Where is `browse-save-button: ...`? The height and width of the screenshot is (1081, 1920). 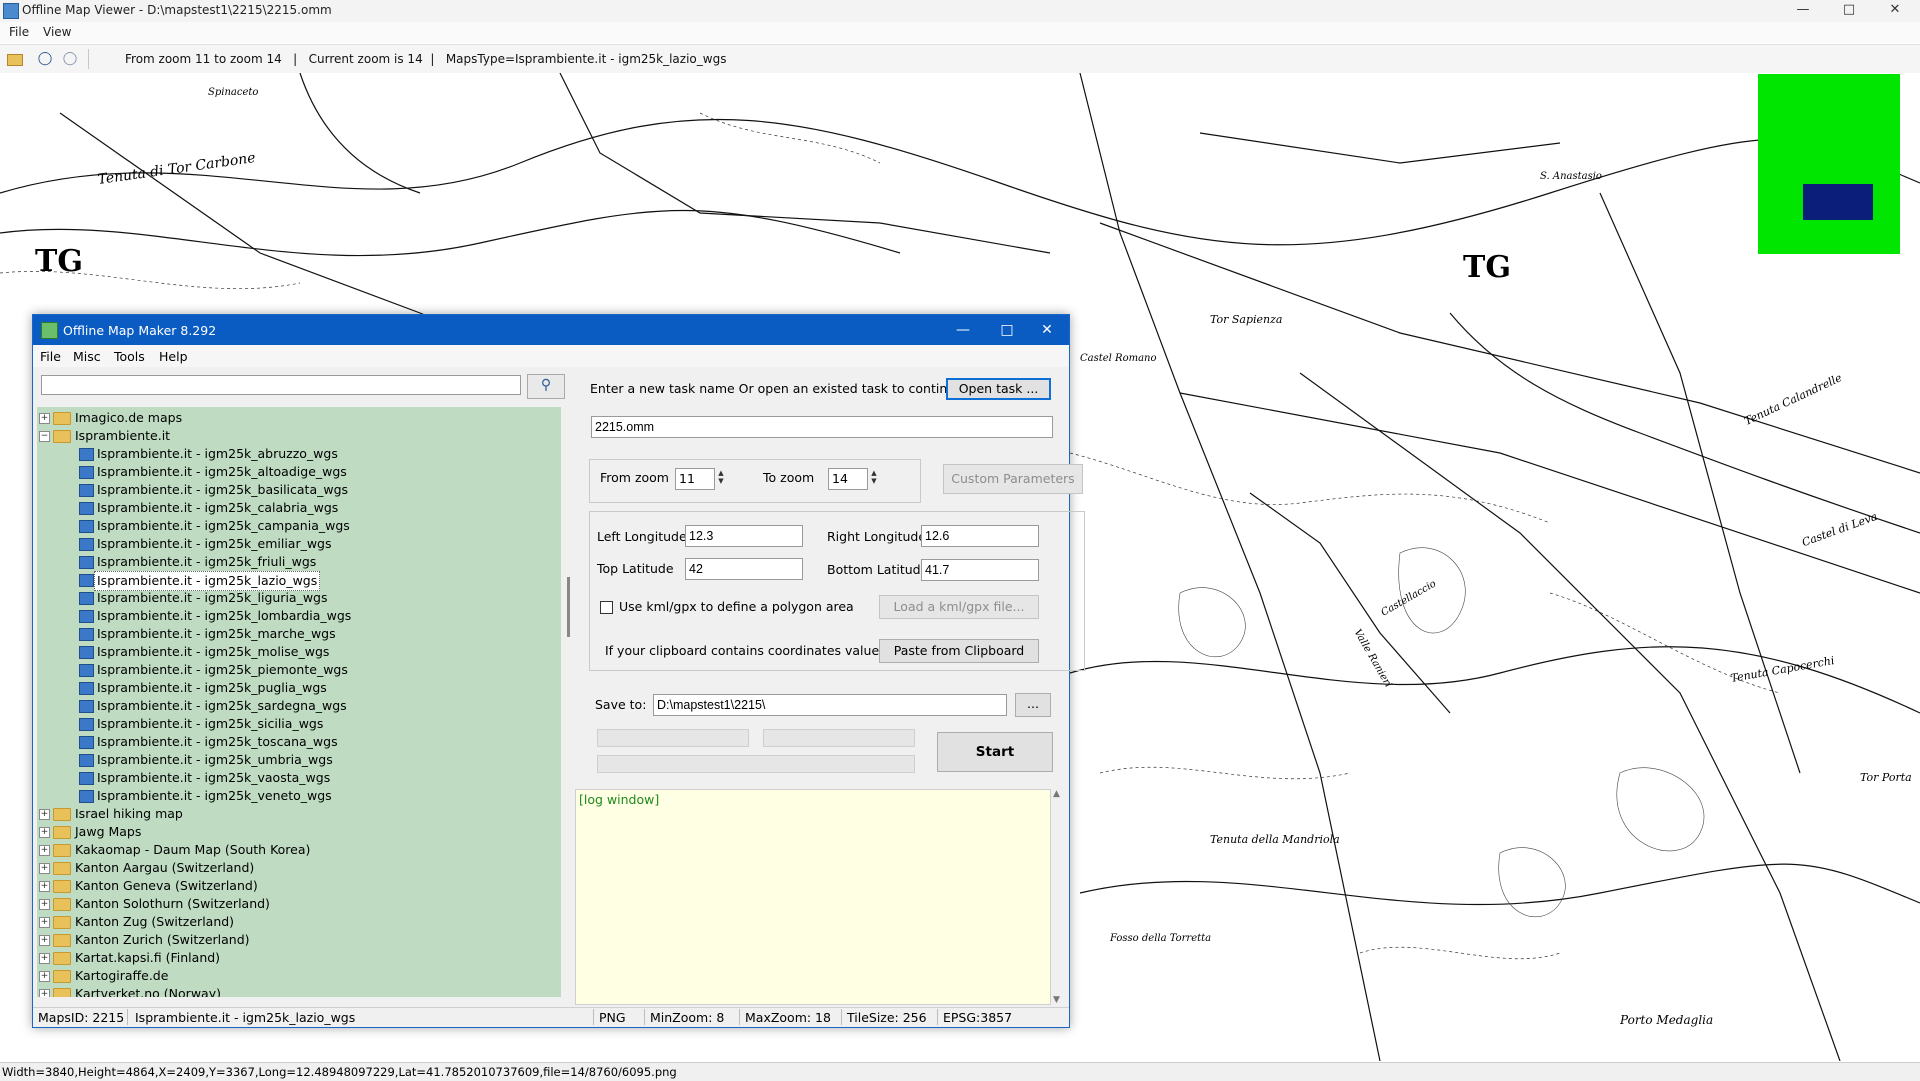
browse-save-button: ... is located at coordinates (1033, 705).